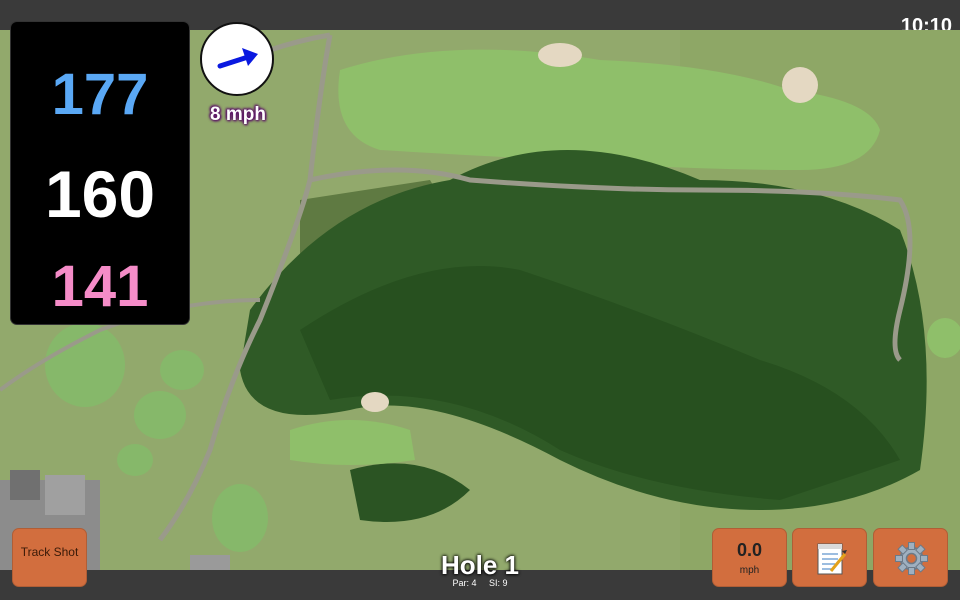 Image resolution: width=960 pixels, height=600 pixels. I want to click on wind-arrow-icon, so click(237, 58).